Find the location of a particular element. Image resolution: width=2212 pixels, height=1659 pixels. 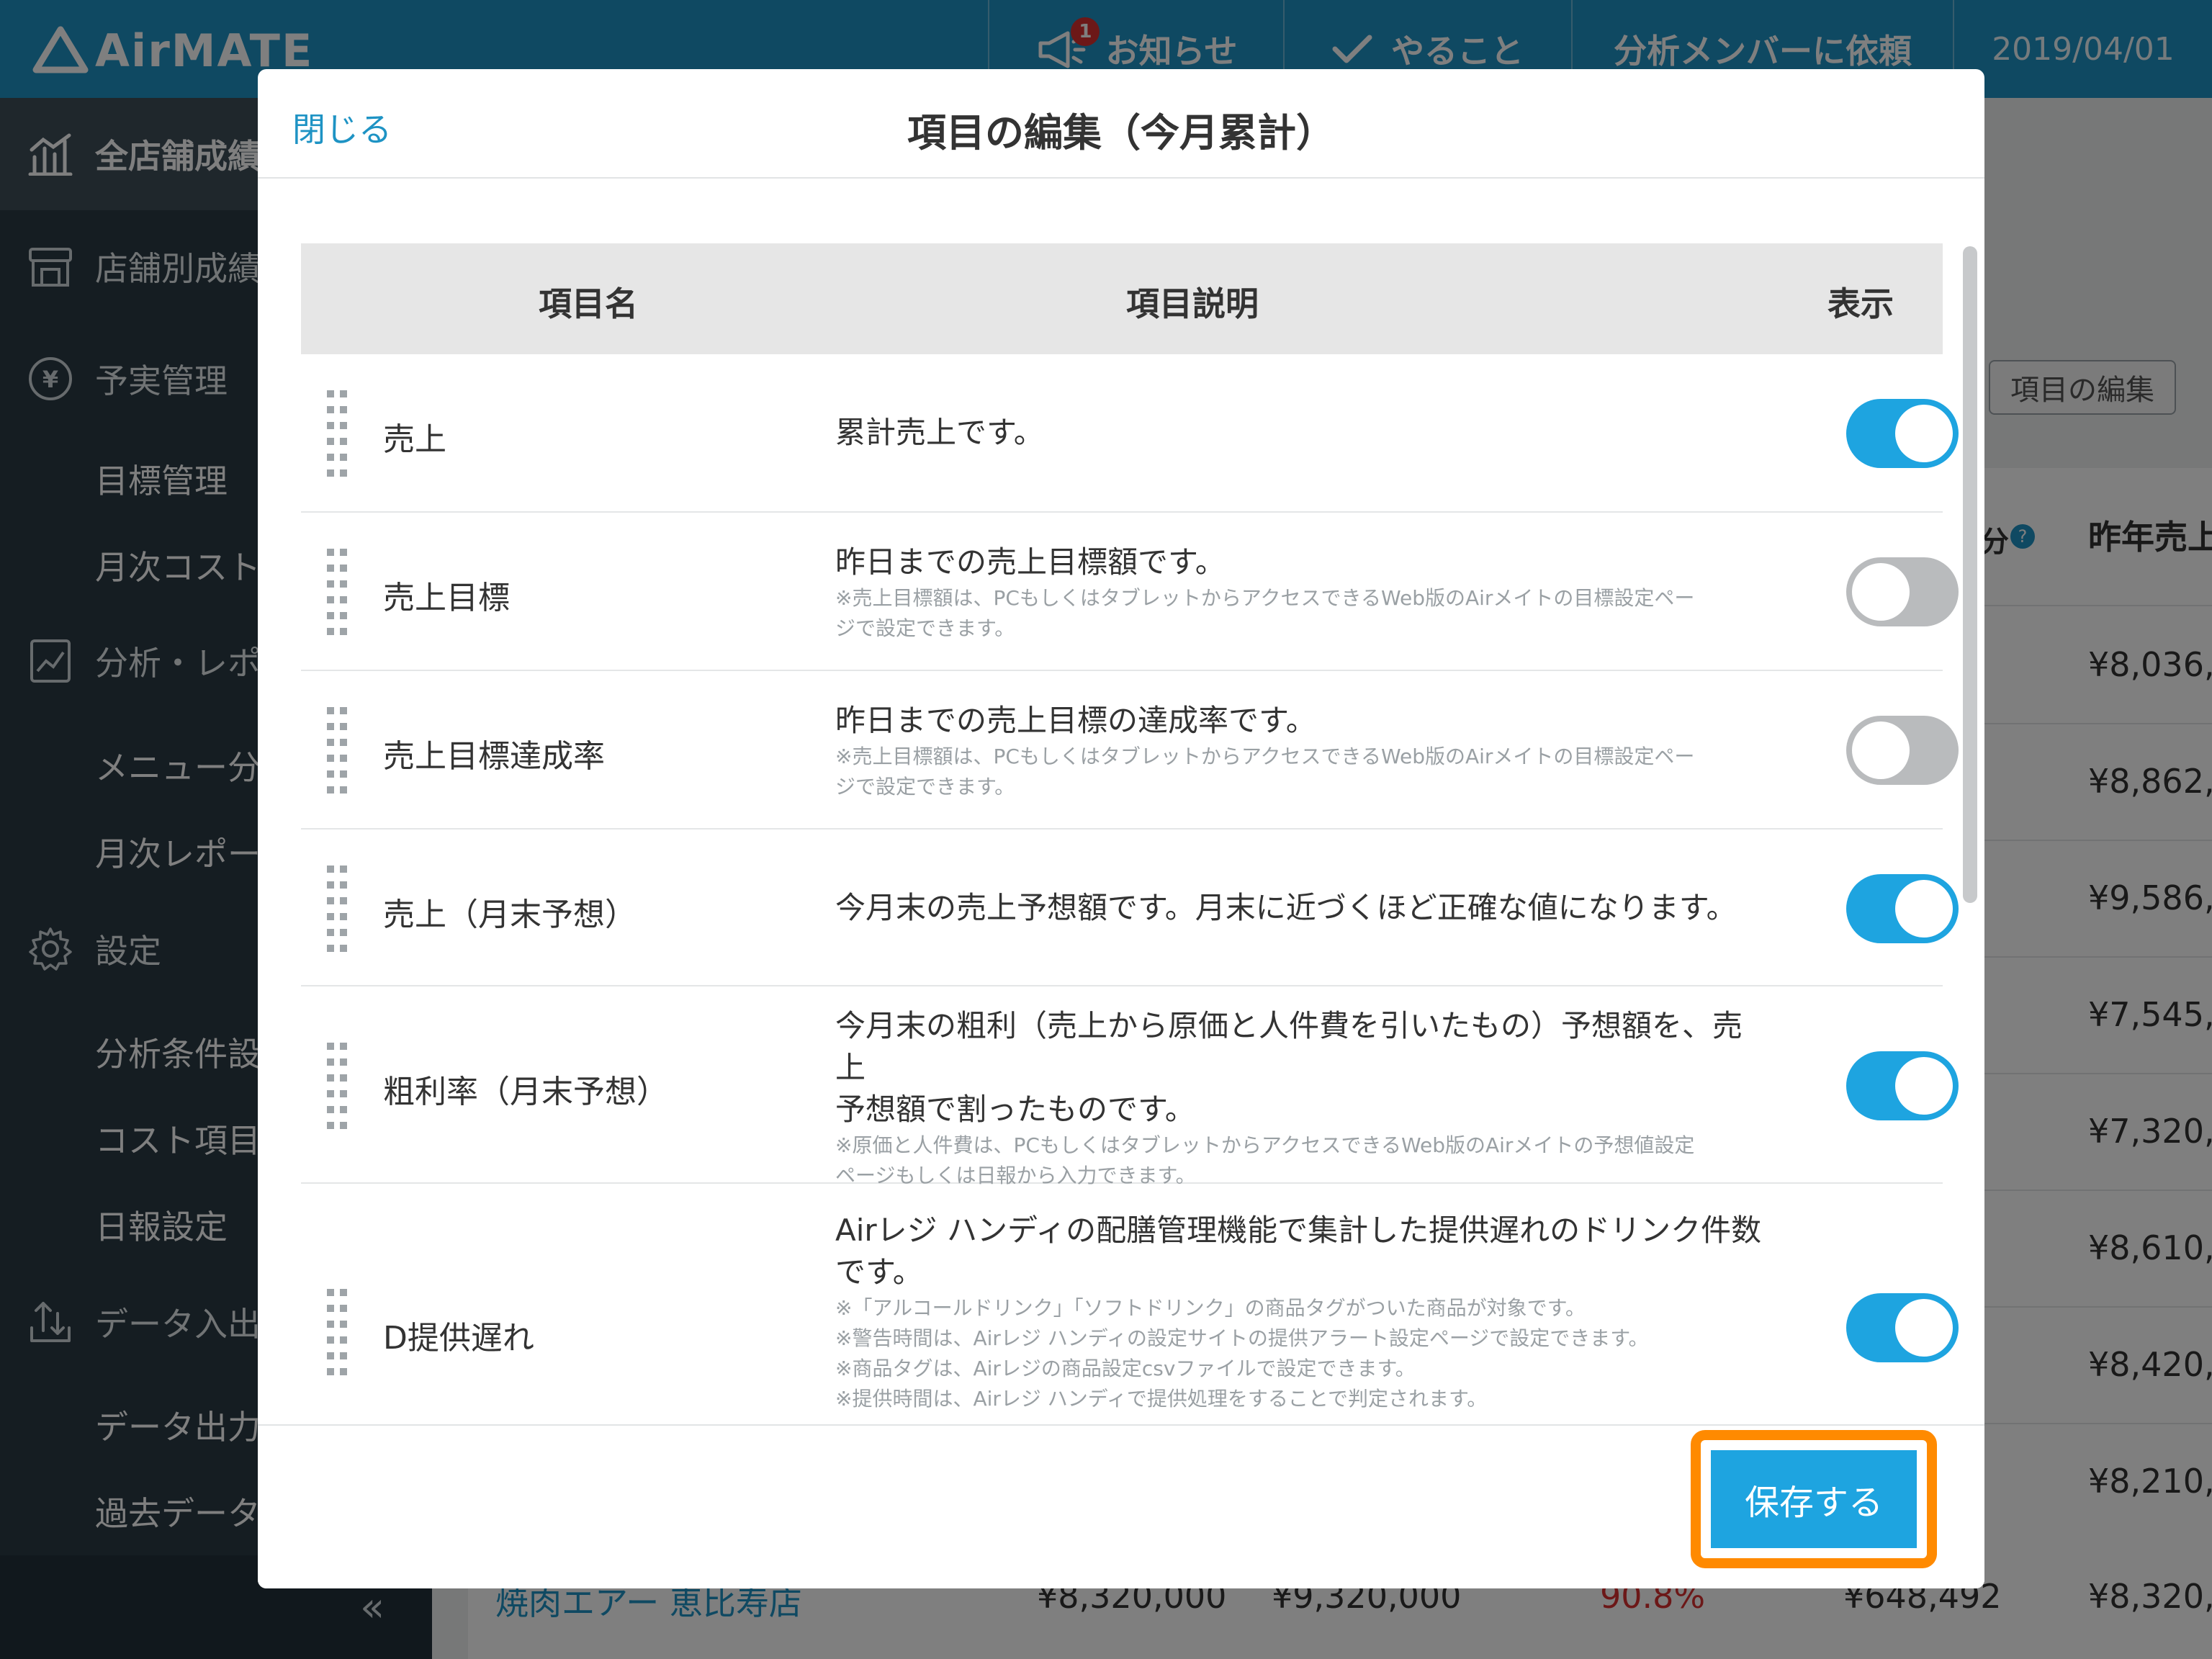

description-note: ※提供時間は、Airレジ ハンディで提供処理をすることで判定されます。 is located at coordinates (1162, 1399).